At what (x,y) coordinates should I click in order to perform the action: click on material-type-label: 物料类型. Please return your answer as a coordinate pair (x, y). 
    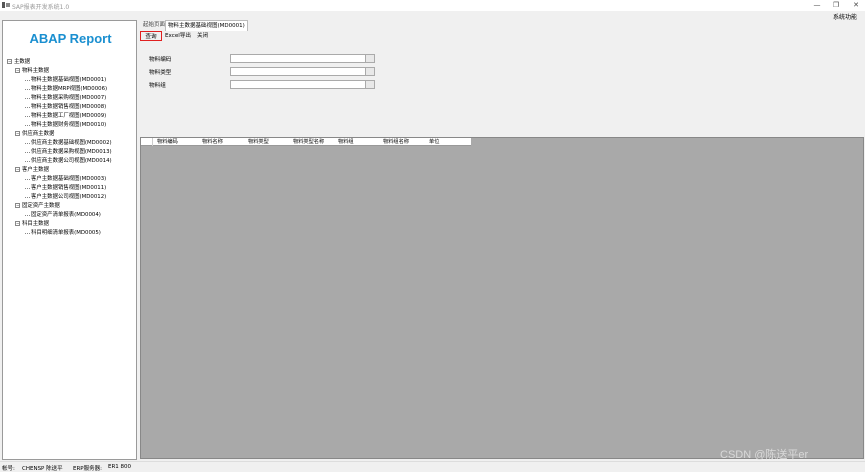
    Looking at the image, I should click on (160, 73).